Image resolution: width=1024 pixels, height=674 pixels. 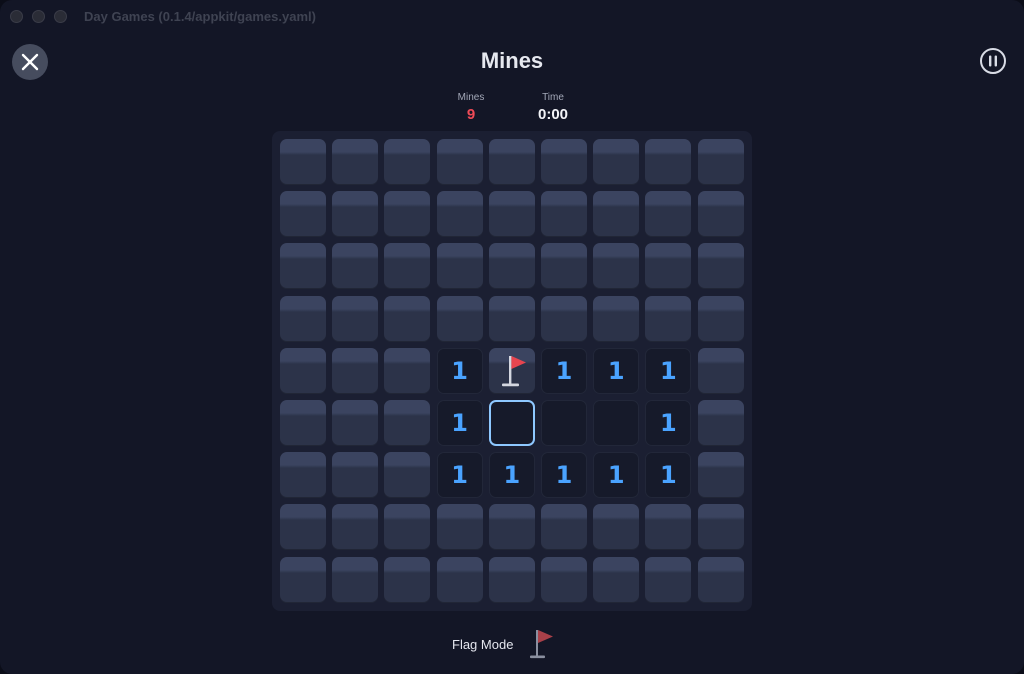 What do you see at coordinates (471, 97) in the screenshot?
I see `mines-label: Mines` at bounding box center [471, 97].